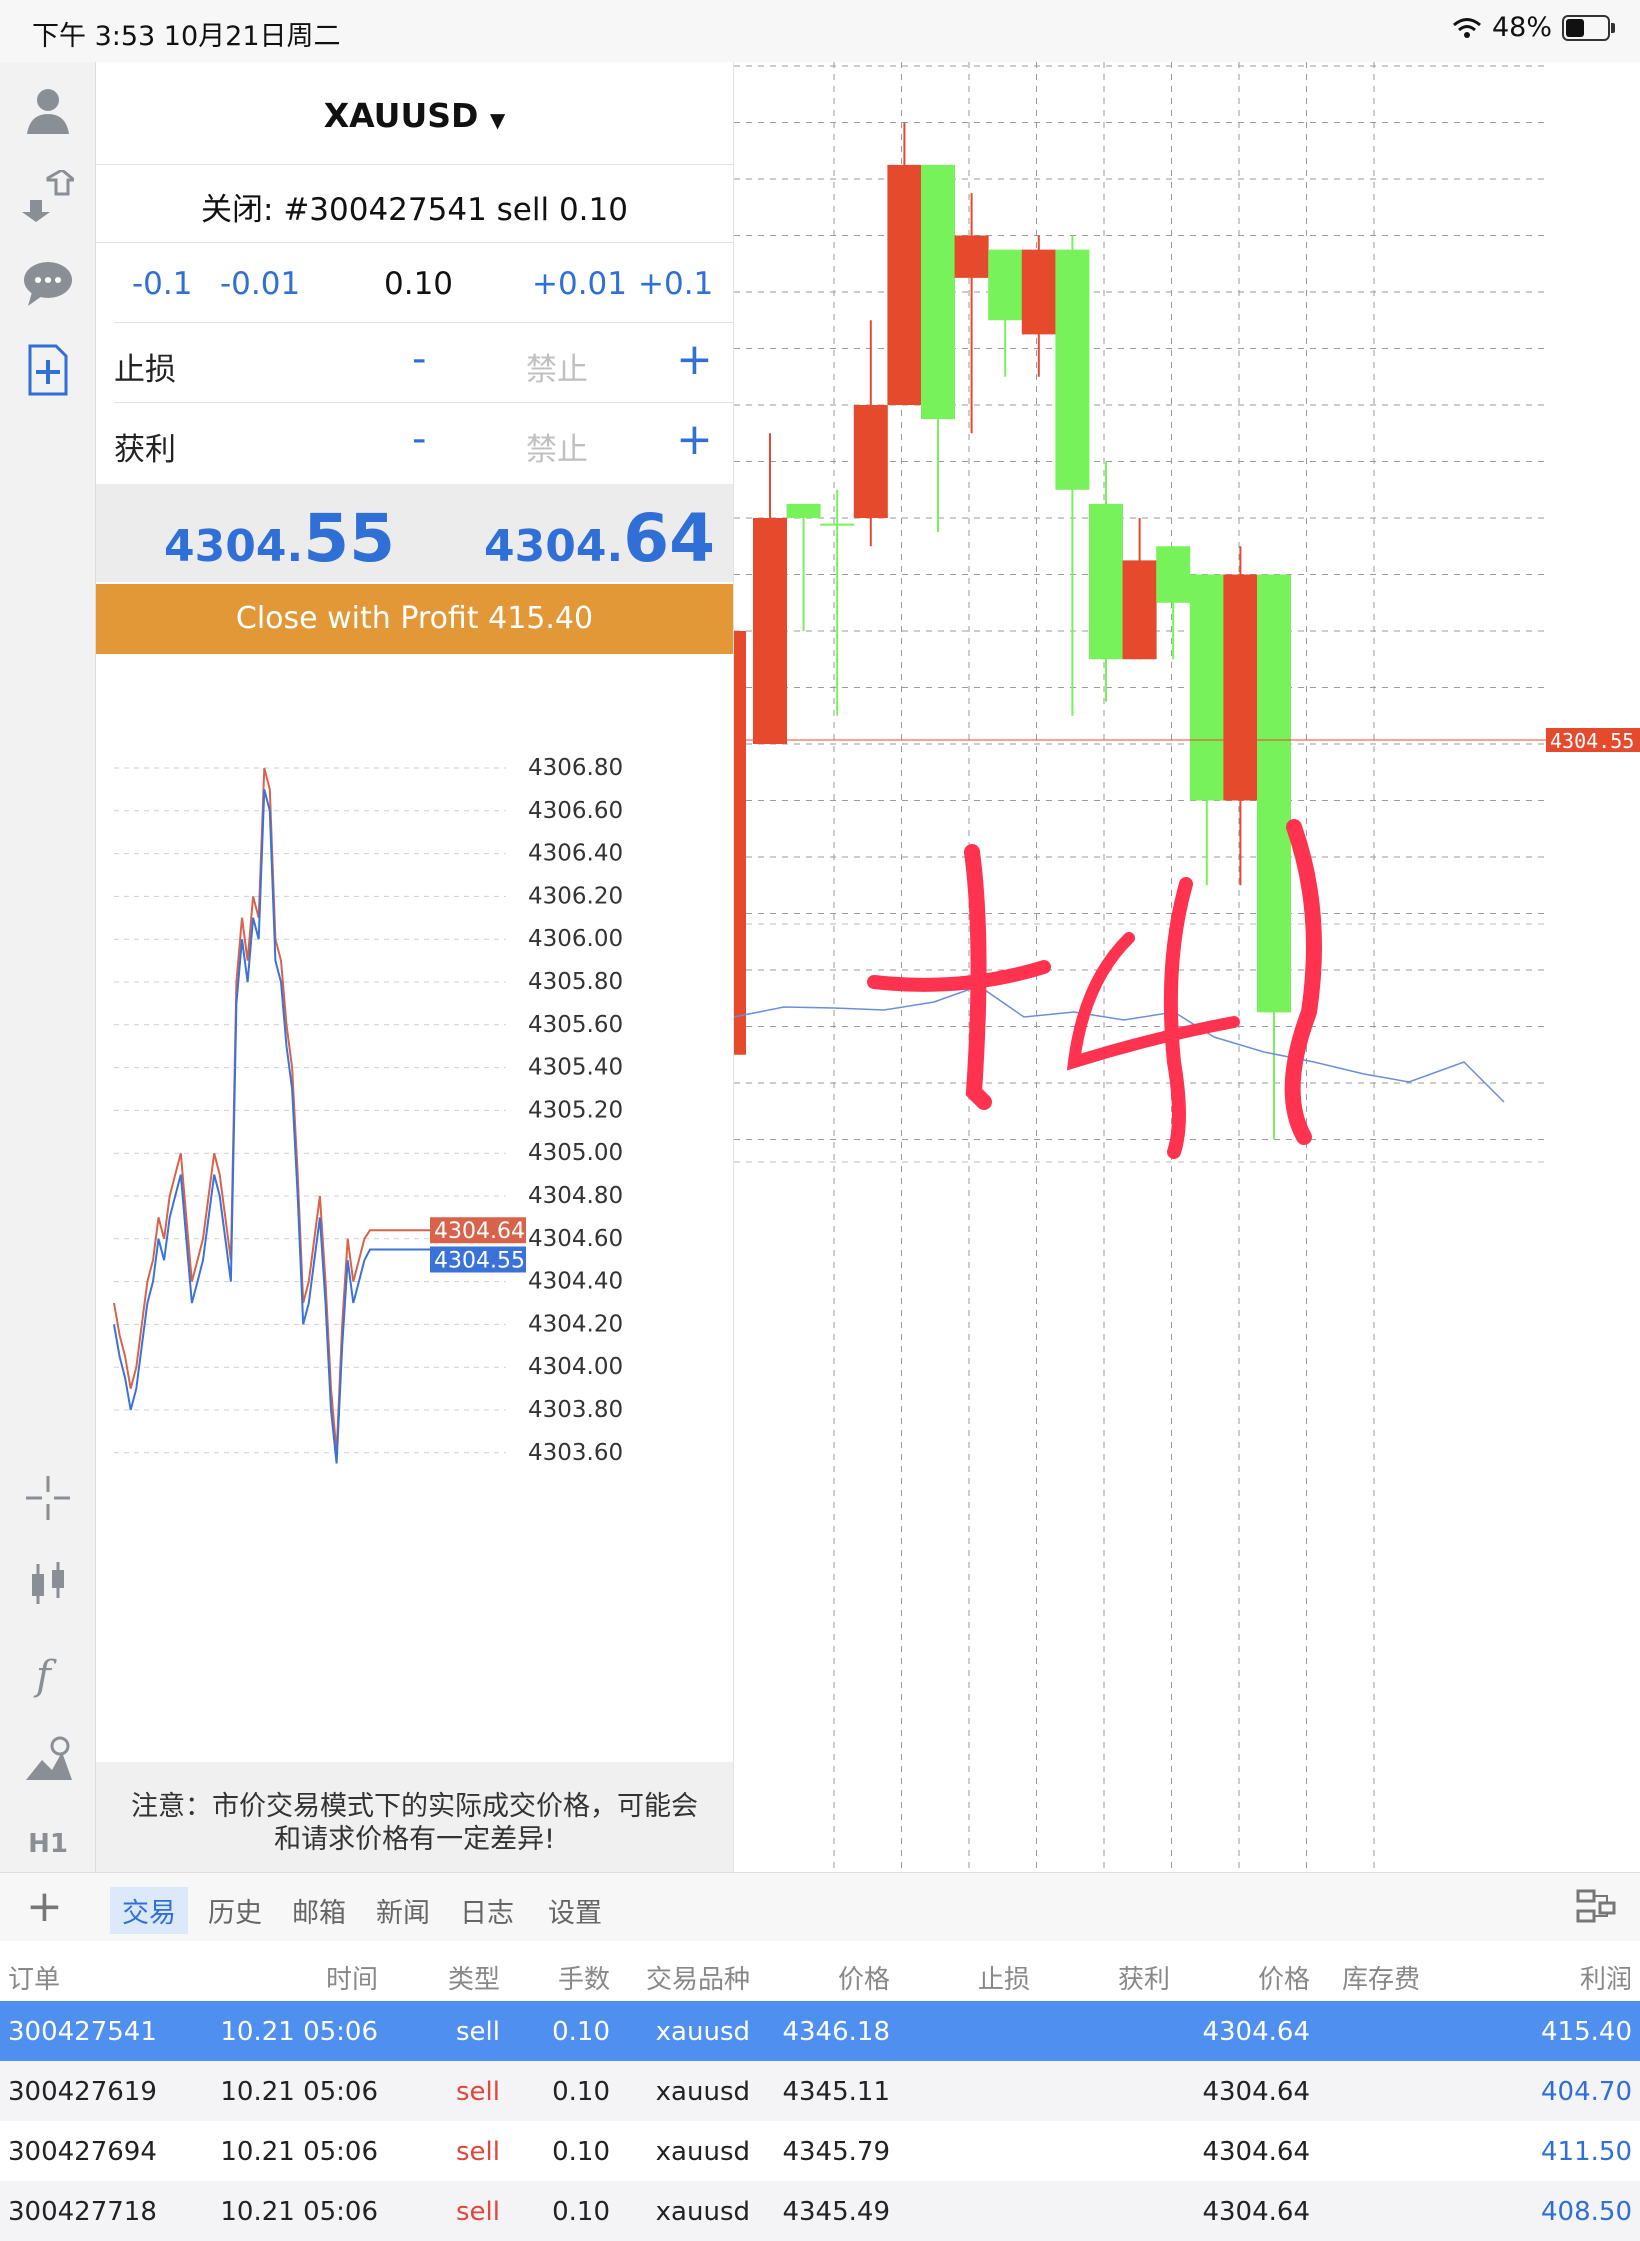 Image resolution: width=1640 pixels, height=2241 pixels. What do you see at coordinates (479, 1261) in the screenshot?
I see `bid-price-label: 4304.55` at bounding box center [479, 1261].